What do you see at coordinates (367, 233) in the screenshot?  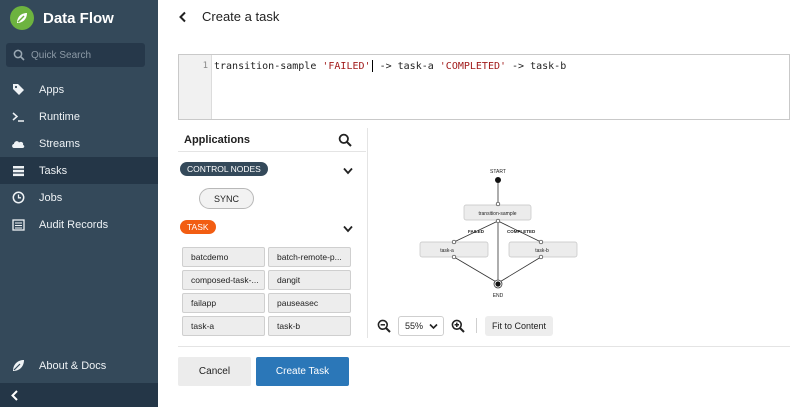 I see `panel-divider` at bounding box center [367, 233].